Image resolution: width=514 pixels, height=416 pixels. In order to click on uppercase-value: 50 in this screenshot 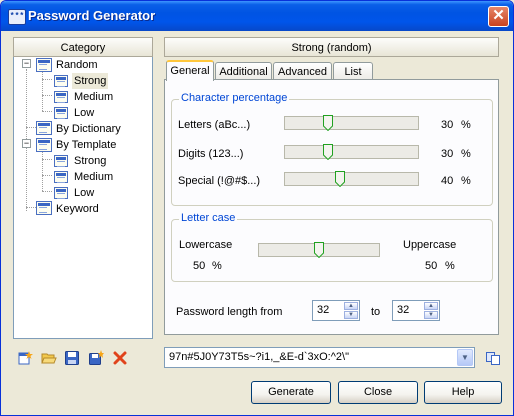, I will do `click(431, 266)`.